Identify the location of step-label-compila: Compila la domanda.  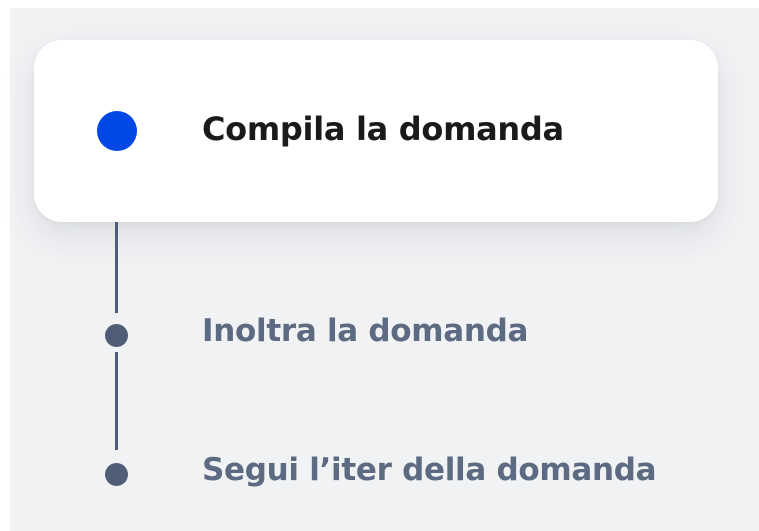
(383, 129).